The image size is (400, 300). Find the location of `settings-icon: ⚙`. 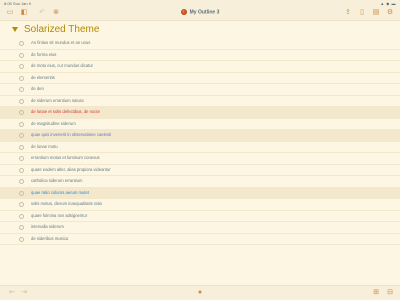

settings-icon: ⚙ is located at coordinates (390, 13).